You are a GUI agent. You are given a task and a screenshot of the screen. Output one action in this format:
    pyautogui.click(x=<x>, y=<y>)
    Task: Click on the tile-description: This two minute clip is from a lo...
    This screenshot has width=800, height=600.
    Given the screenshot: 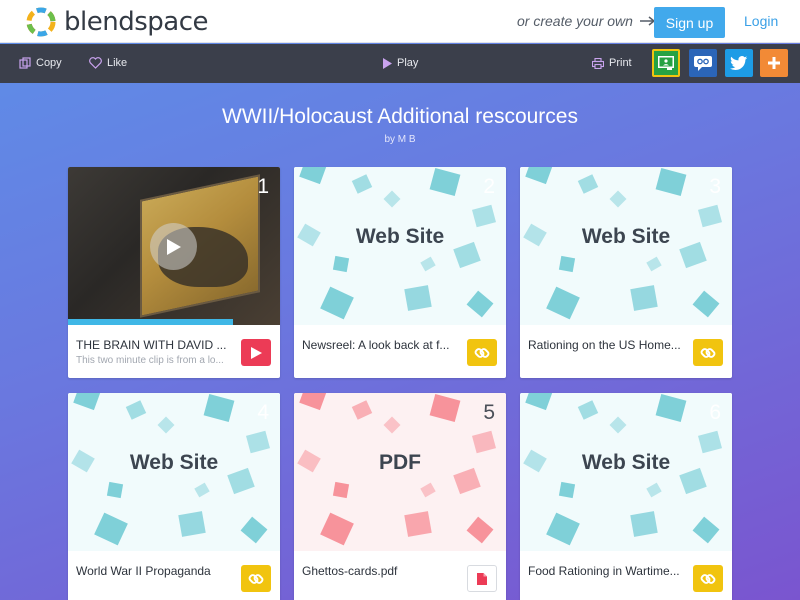 What is the action you would take?
    pyautogui.click(x=150, y=360)
    